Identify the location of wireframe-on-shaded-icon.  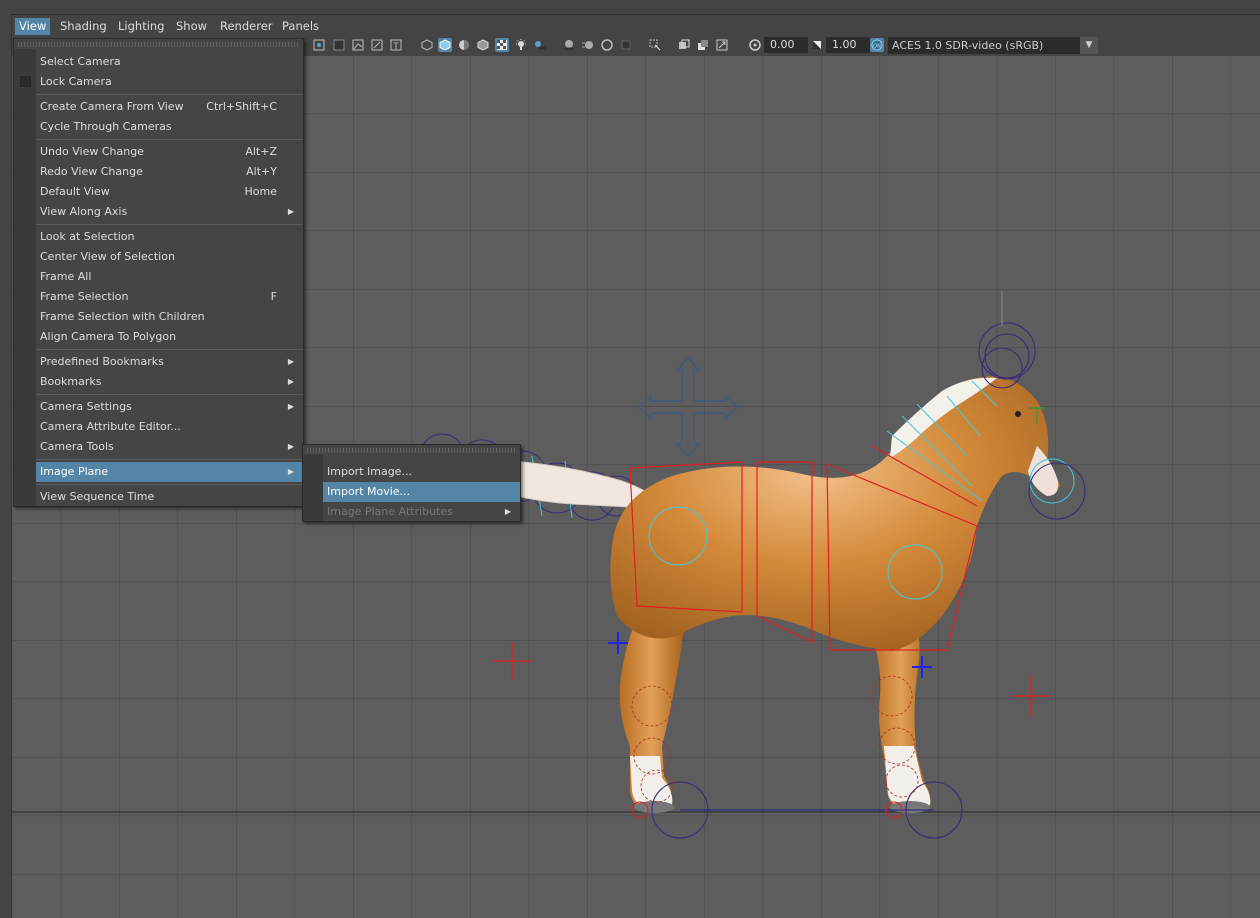
(483, 45).